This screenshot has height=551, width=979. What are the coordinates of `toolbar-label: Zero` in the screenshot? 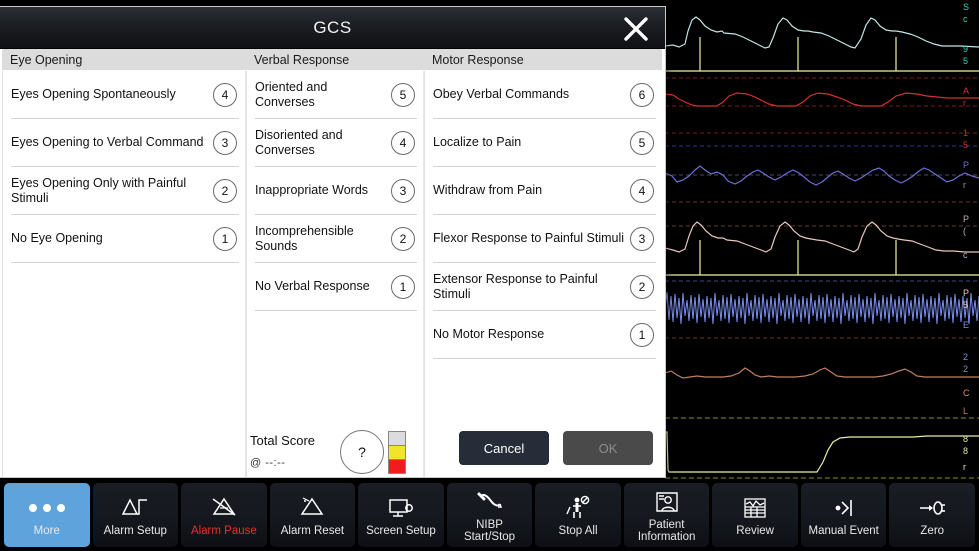 It's located at (932, 531).